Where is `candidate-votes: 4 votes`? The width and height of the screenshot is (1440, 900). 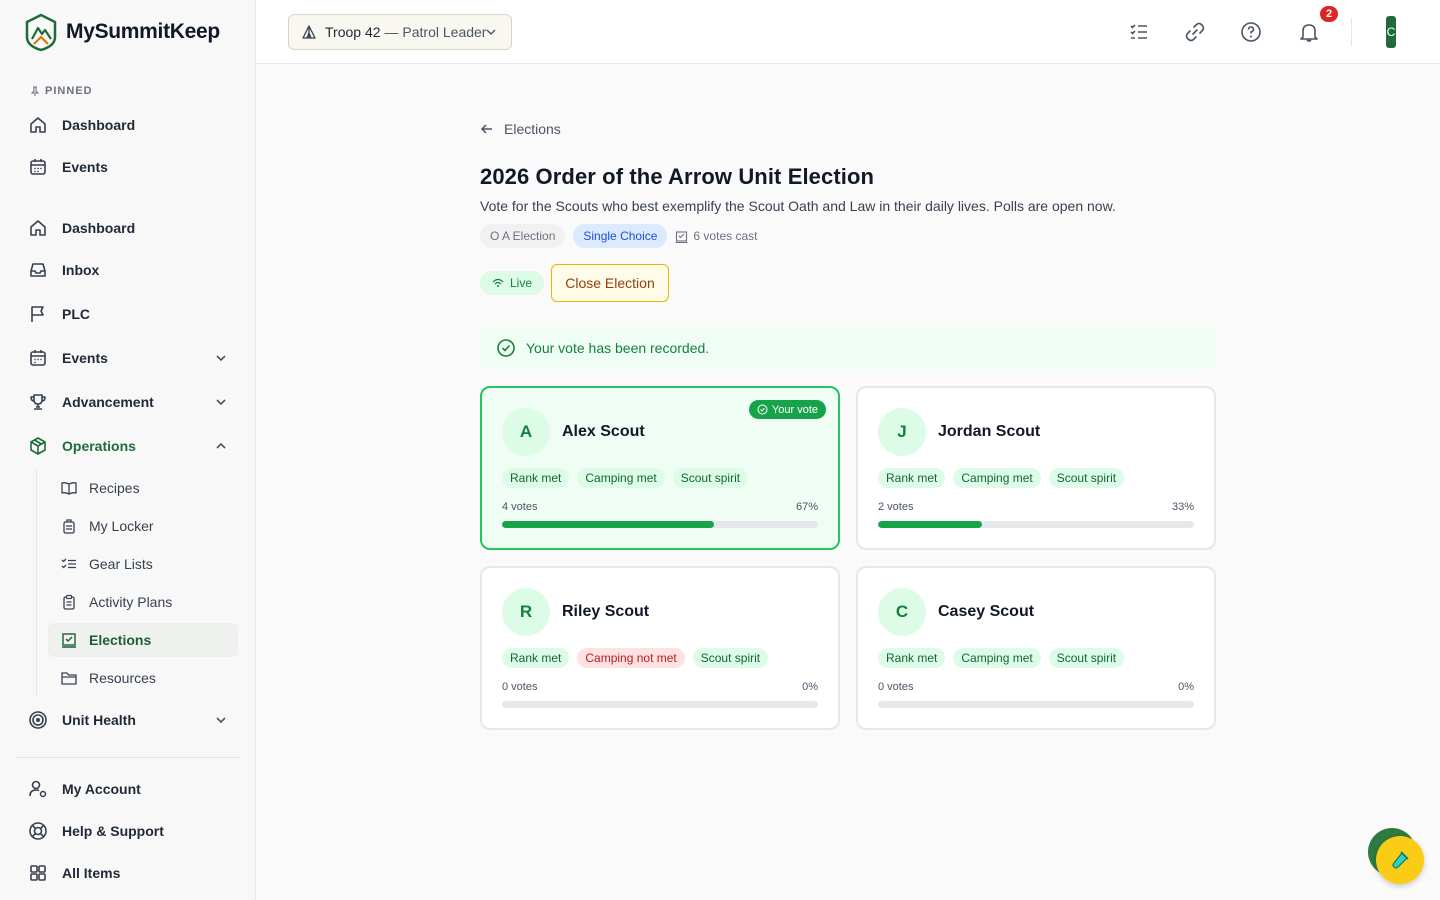 candidate-votes: 4 votes is located at coordinates (520, 507).